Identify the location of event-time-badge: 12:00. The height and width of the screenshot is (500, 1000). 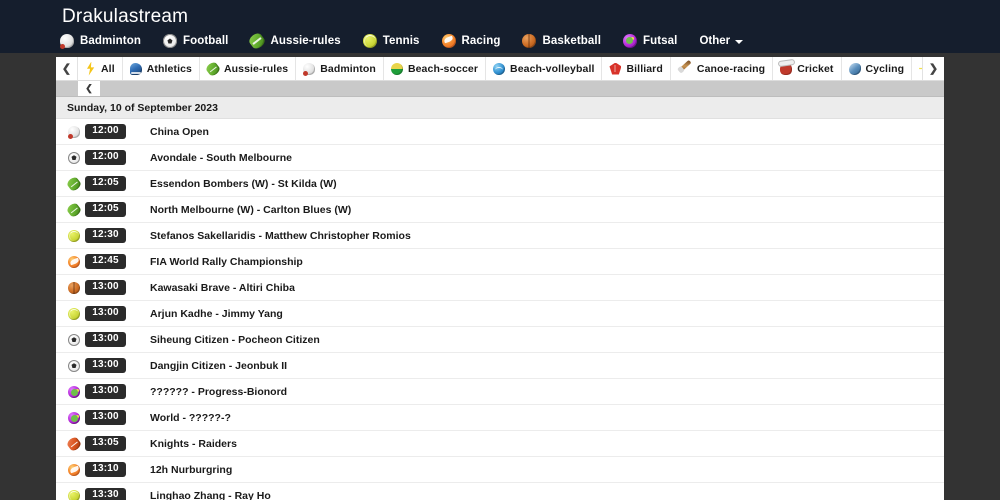
(105, 157).